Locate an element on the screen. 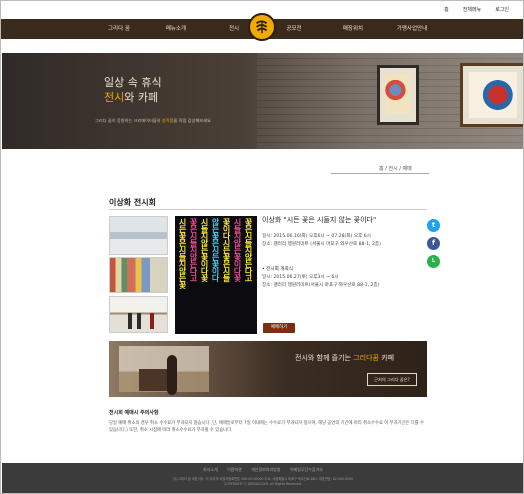  hero-subtitle-suffix: 을 직접 감상해보세요 is located at coordinates (192, 120).